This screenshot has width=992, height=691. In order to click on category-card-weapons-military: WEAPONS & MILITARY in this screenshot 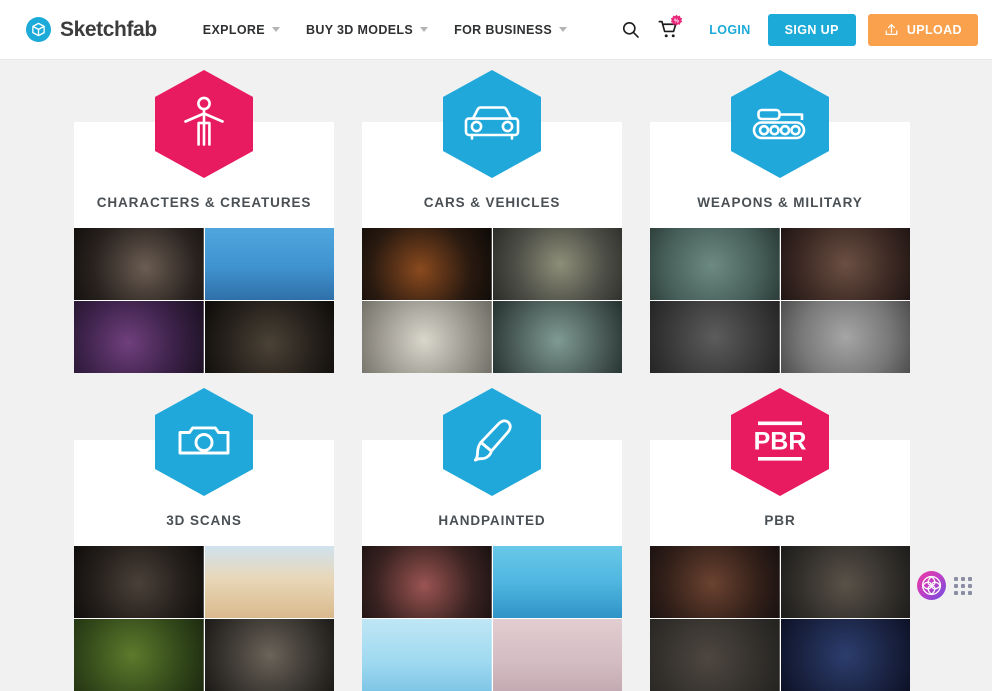, I will do `click(780, 221)`.